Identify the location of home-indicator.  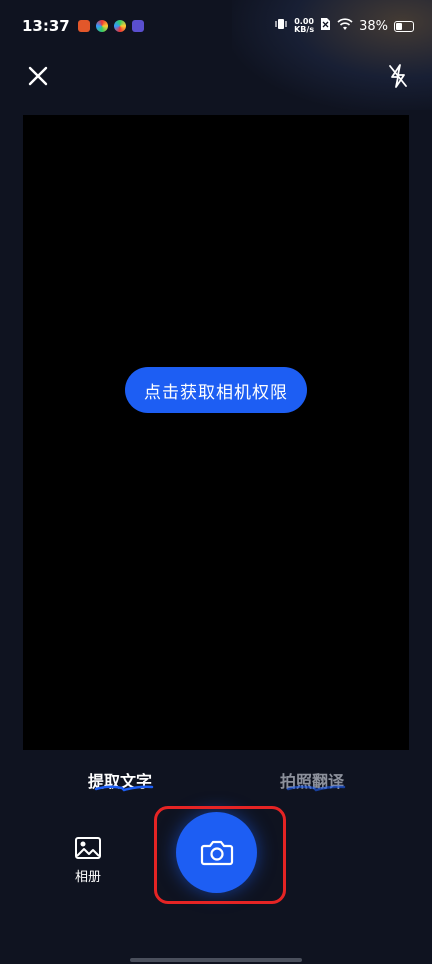
(216, 960).